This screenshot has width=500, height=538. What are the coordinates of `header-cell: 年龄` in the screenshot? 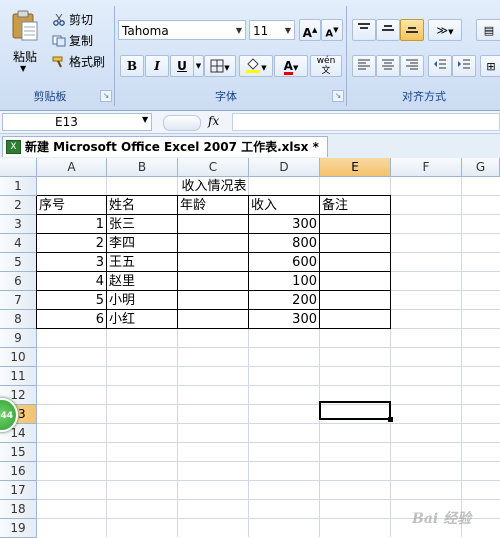 It's located at (213, 205).